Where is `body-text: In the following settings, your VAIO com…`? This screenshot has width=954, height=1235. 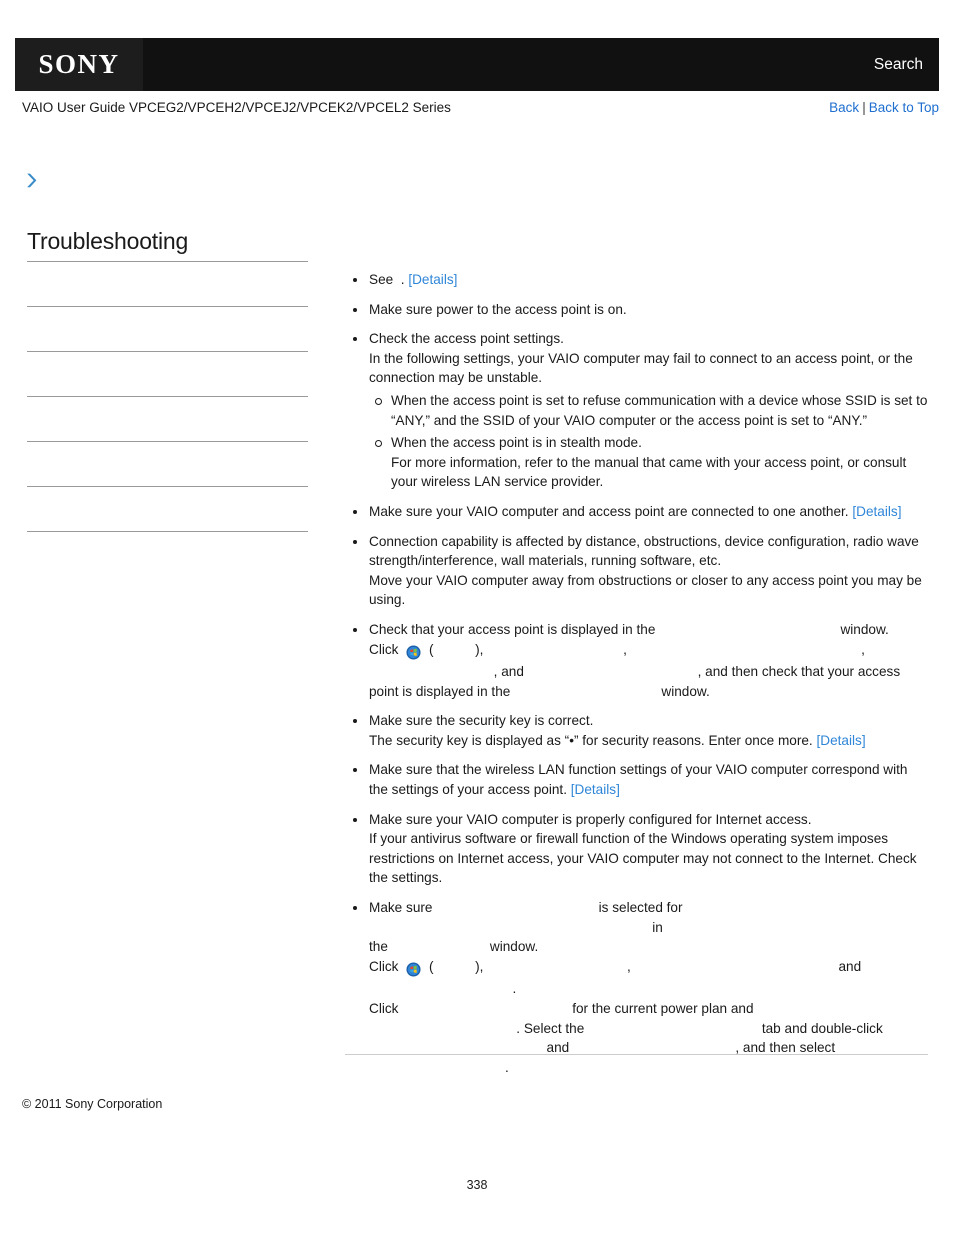
body-text: In the following settings, your VAIO com… is located at coordinates (641, 368).